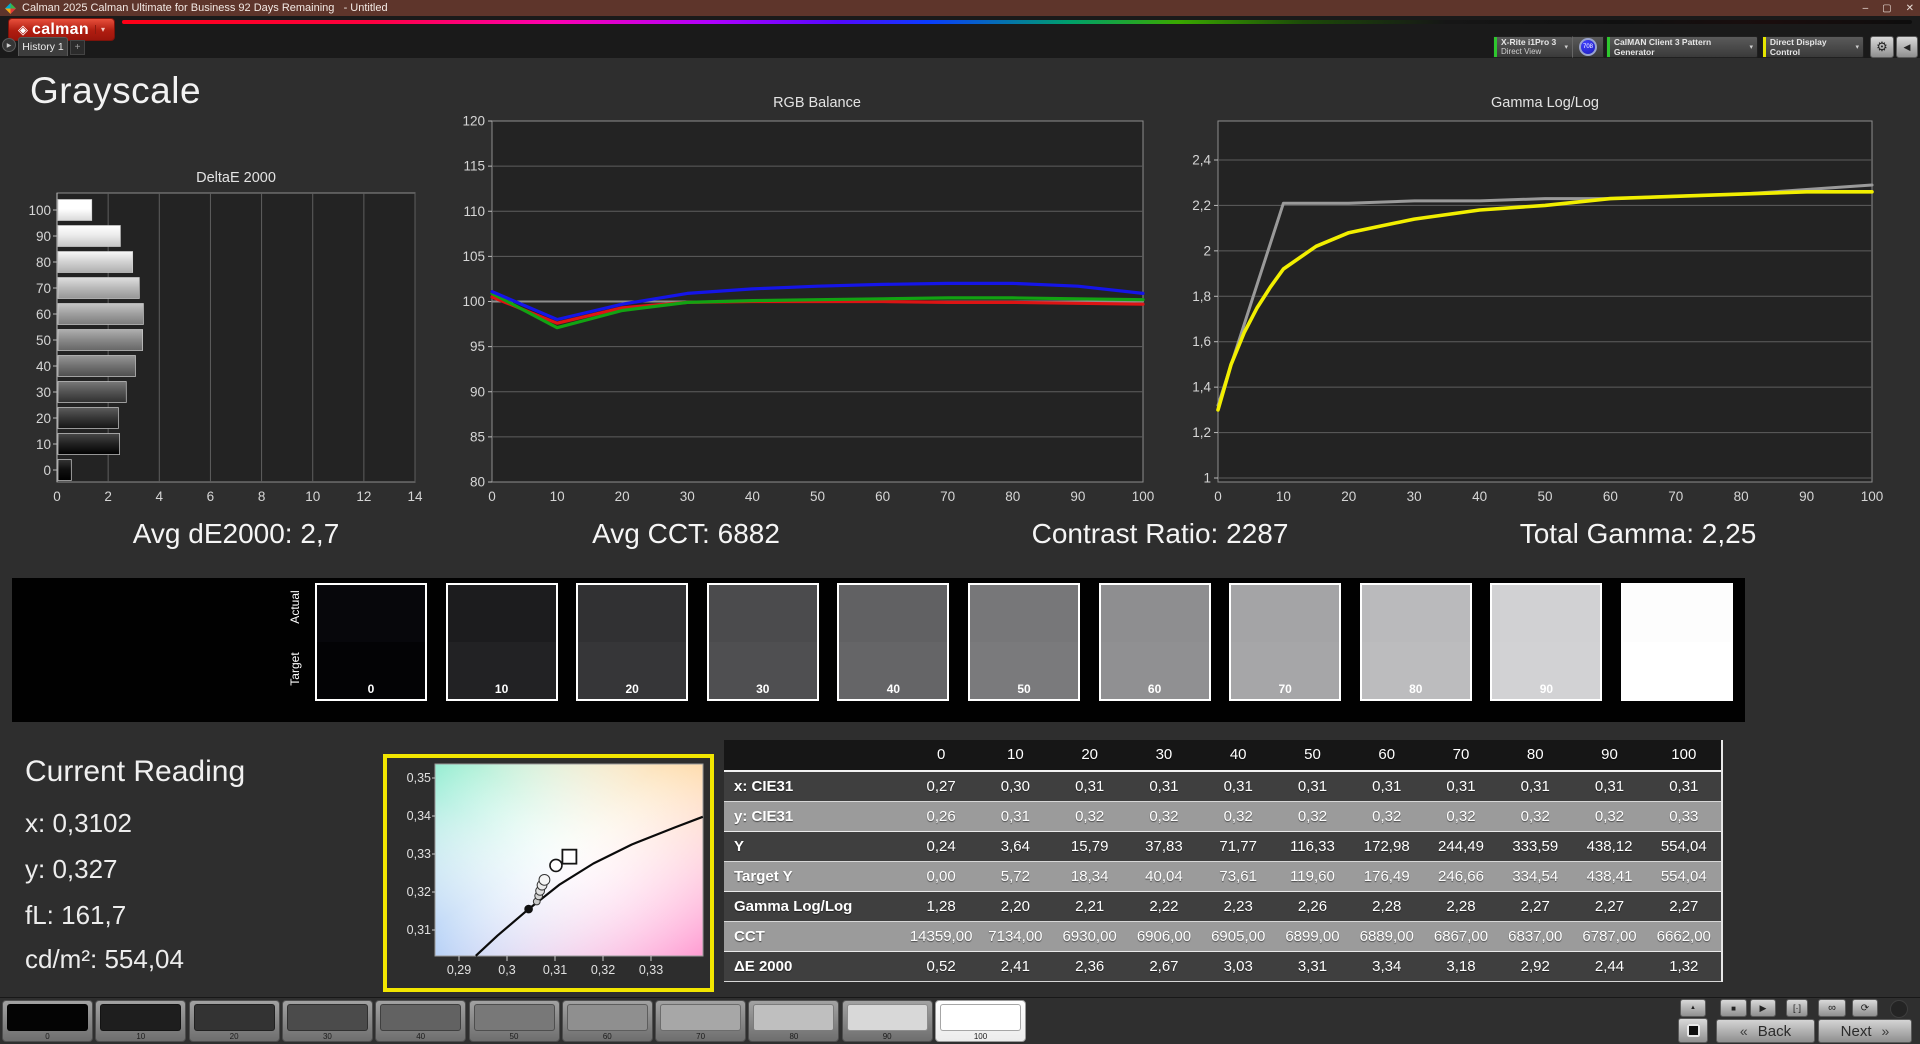  I want to click on table-cell: 119,60, so click(1312, 876).